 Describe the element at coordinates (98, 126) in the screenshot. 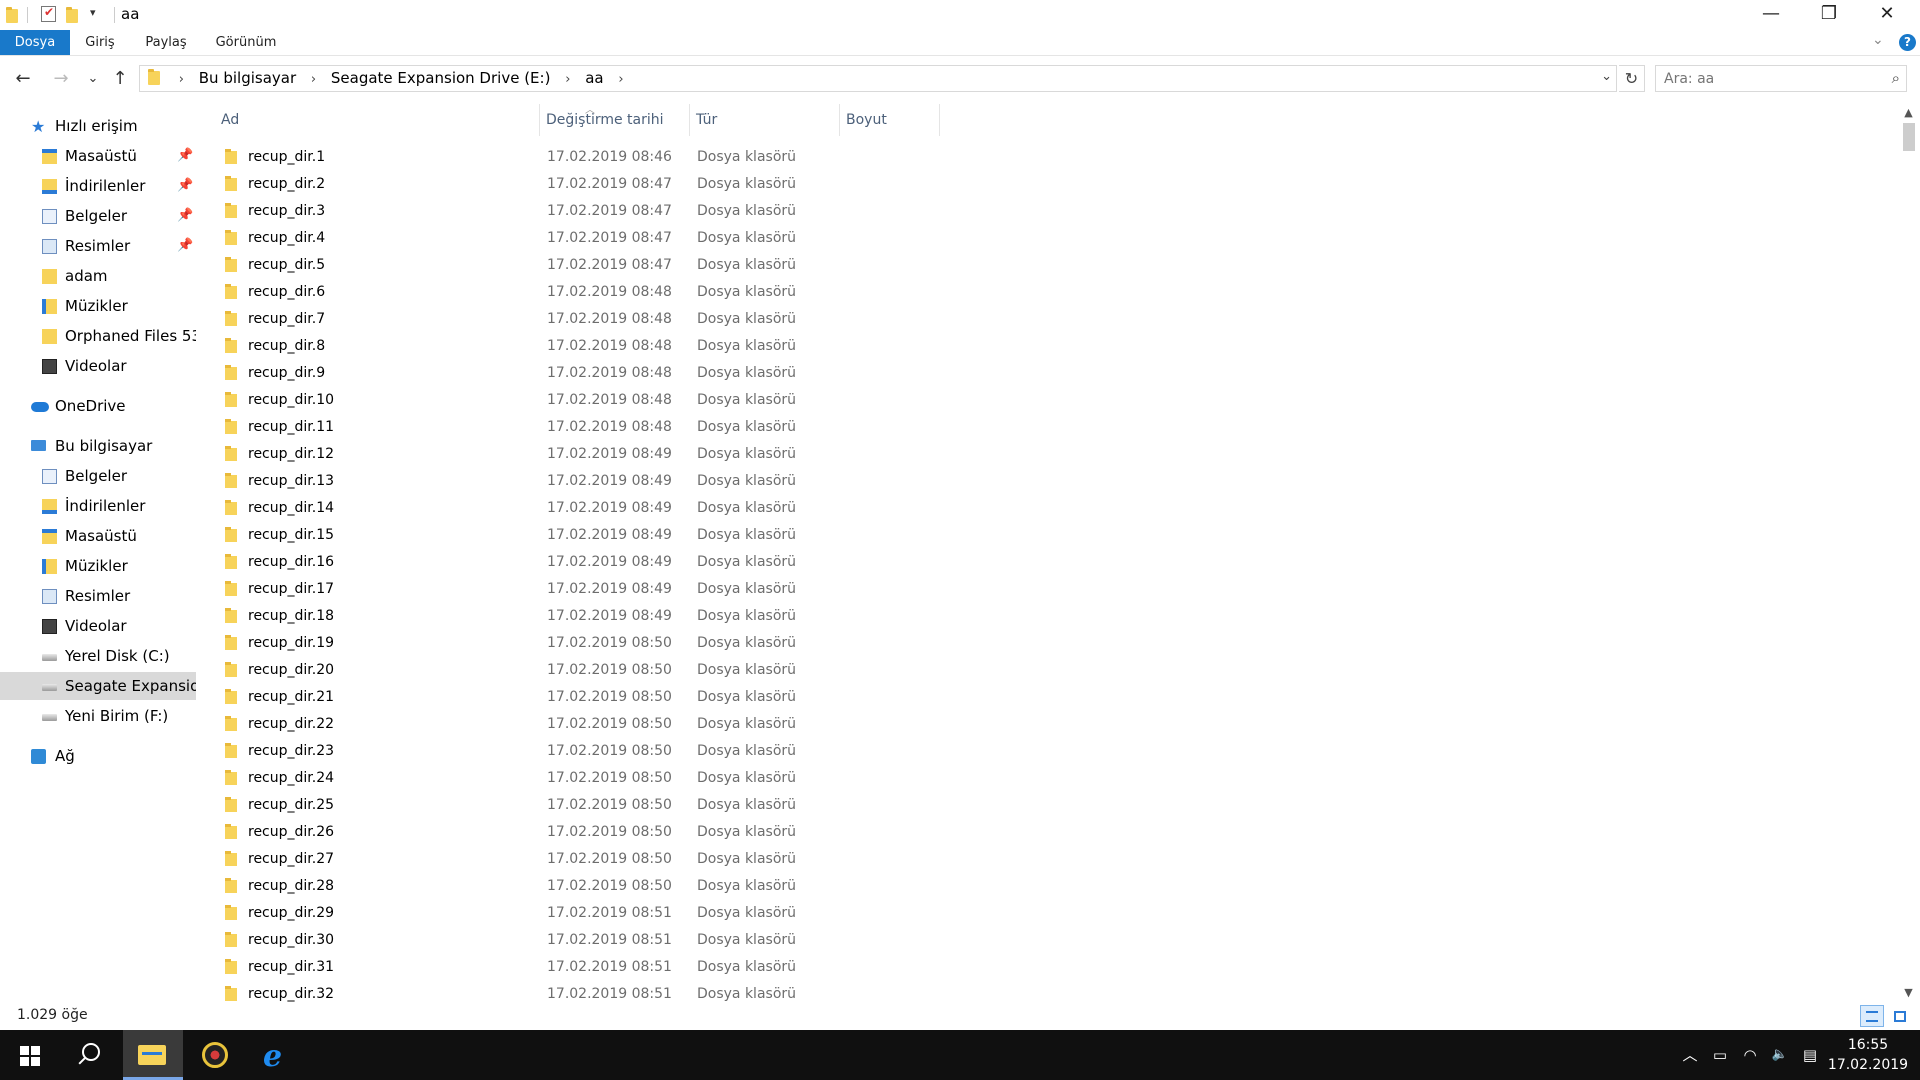

I see `nav-item: ★ Hızlı erişim` at that location.